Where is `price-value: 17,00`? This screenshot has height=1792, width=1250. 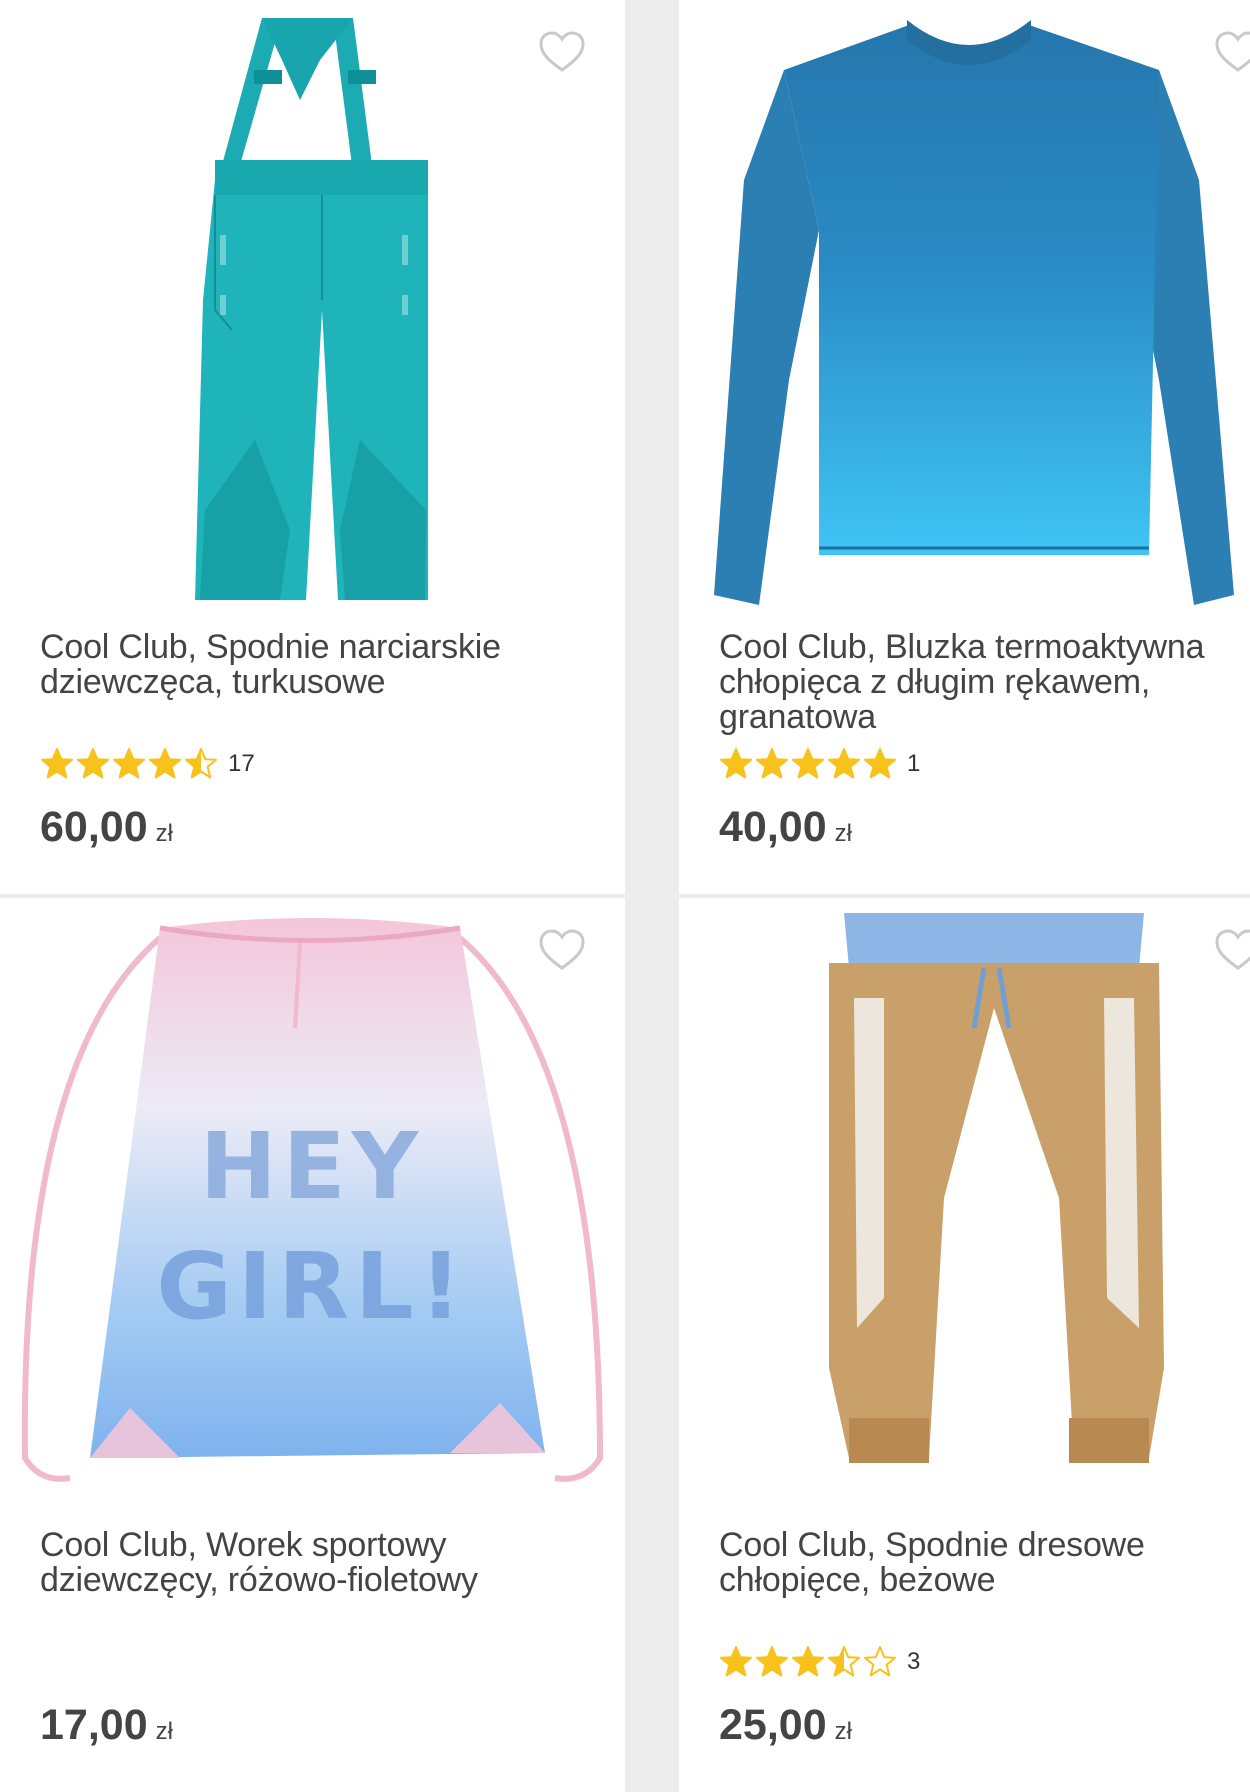 price-value: 17,00 is located at coordinates (94, 1725).